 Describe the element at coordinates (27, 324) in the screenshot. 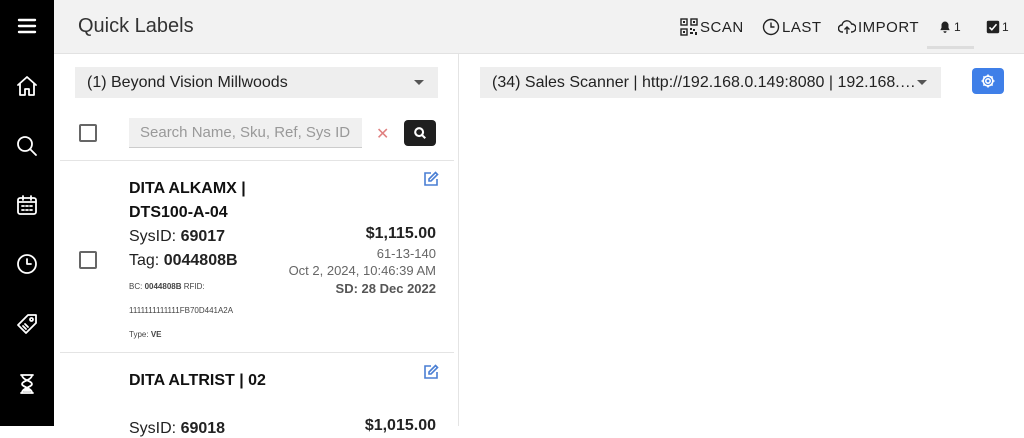

I see `tag-icon` at that location.